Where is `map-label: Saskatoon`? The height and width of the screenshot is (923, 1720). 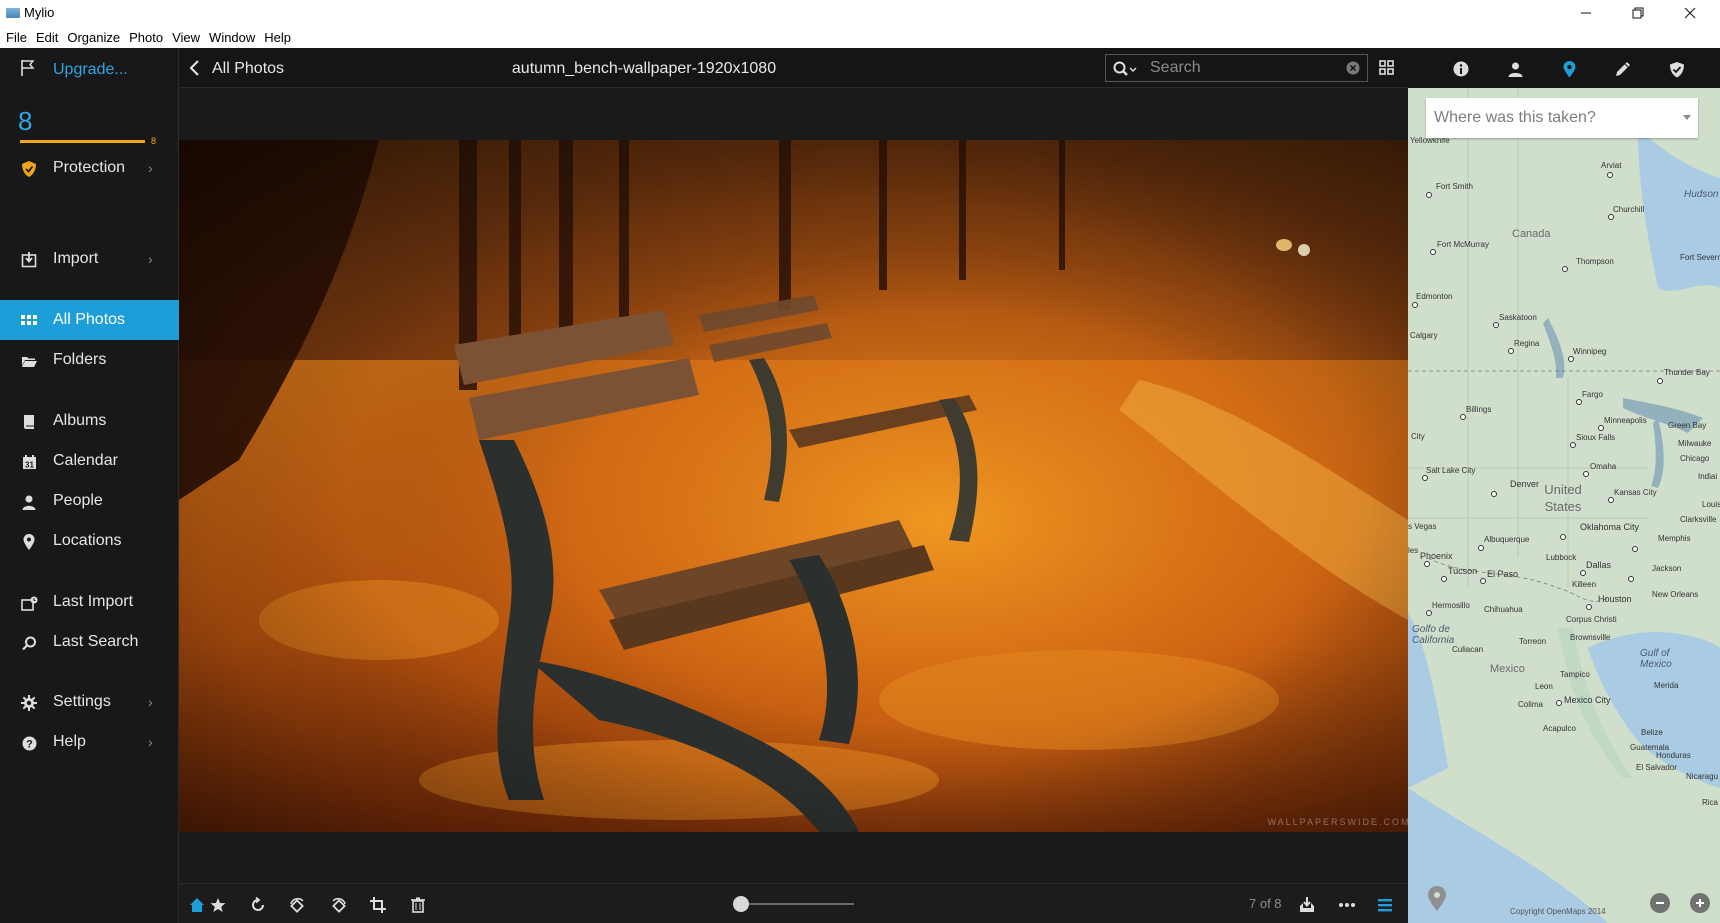 map-label: Saskatoon is located at coordinates (1518, 317).